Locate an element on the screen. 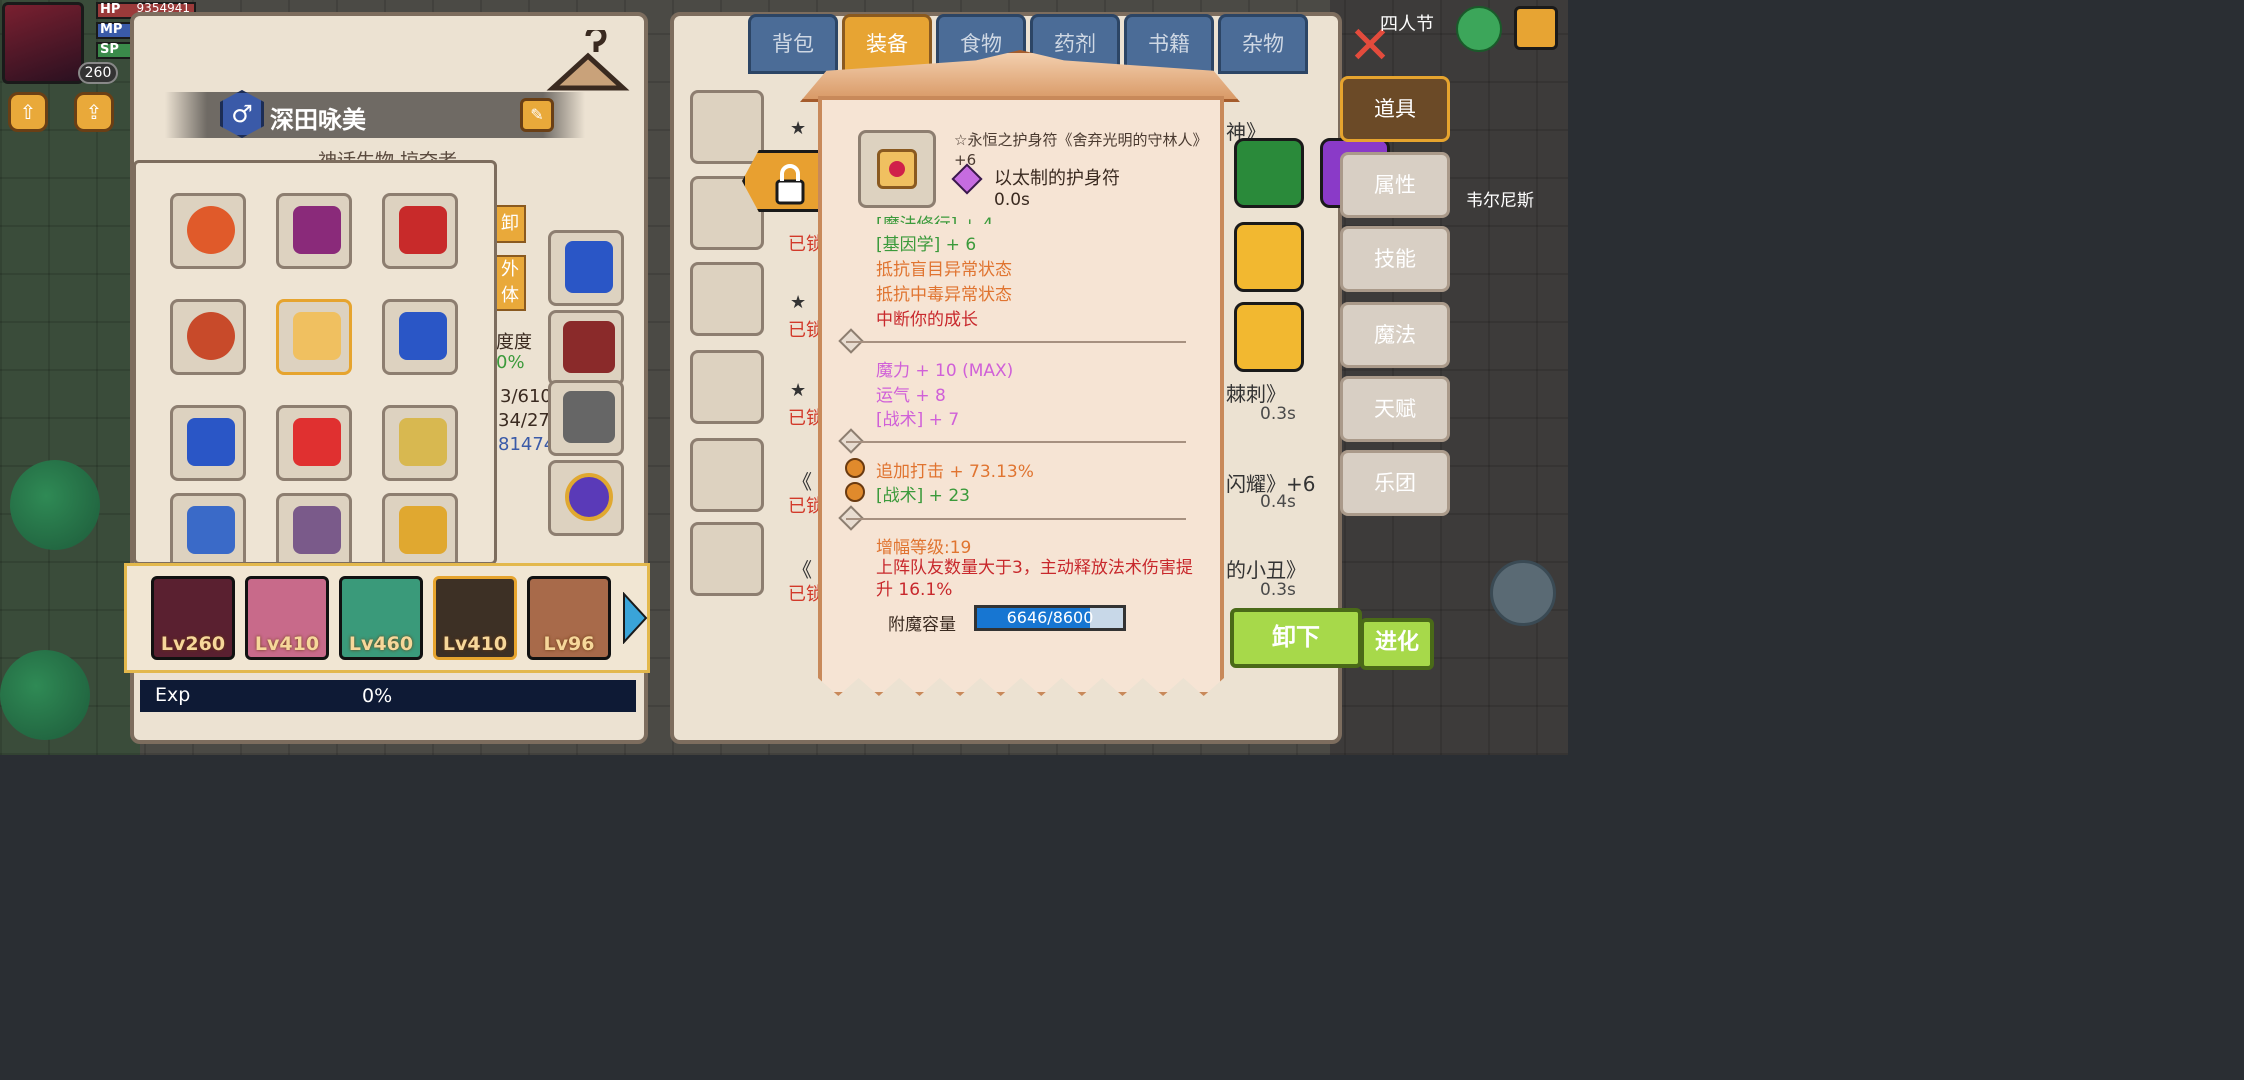  boost-description: 上阵队友数量大于3，主动释放法术伤害提升 16.1% is located at coordinates (1034, 577).